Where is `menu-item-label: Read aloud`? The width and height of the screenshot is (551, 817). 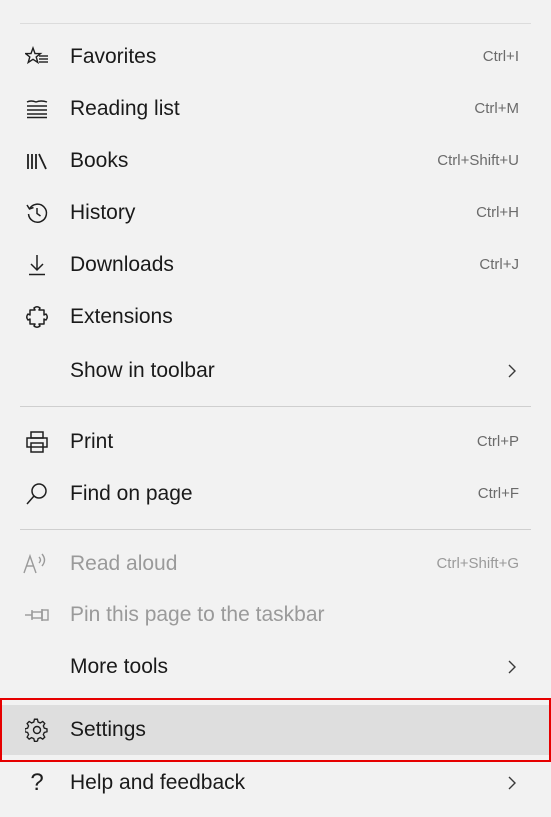
menu-item-label: Read aloud is located at coordinates (124, 563).